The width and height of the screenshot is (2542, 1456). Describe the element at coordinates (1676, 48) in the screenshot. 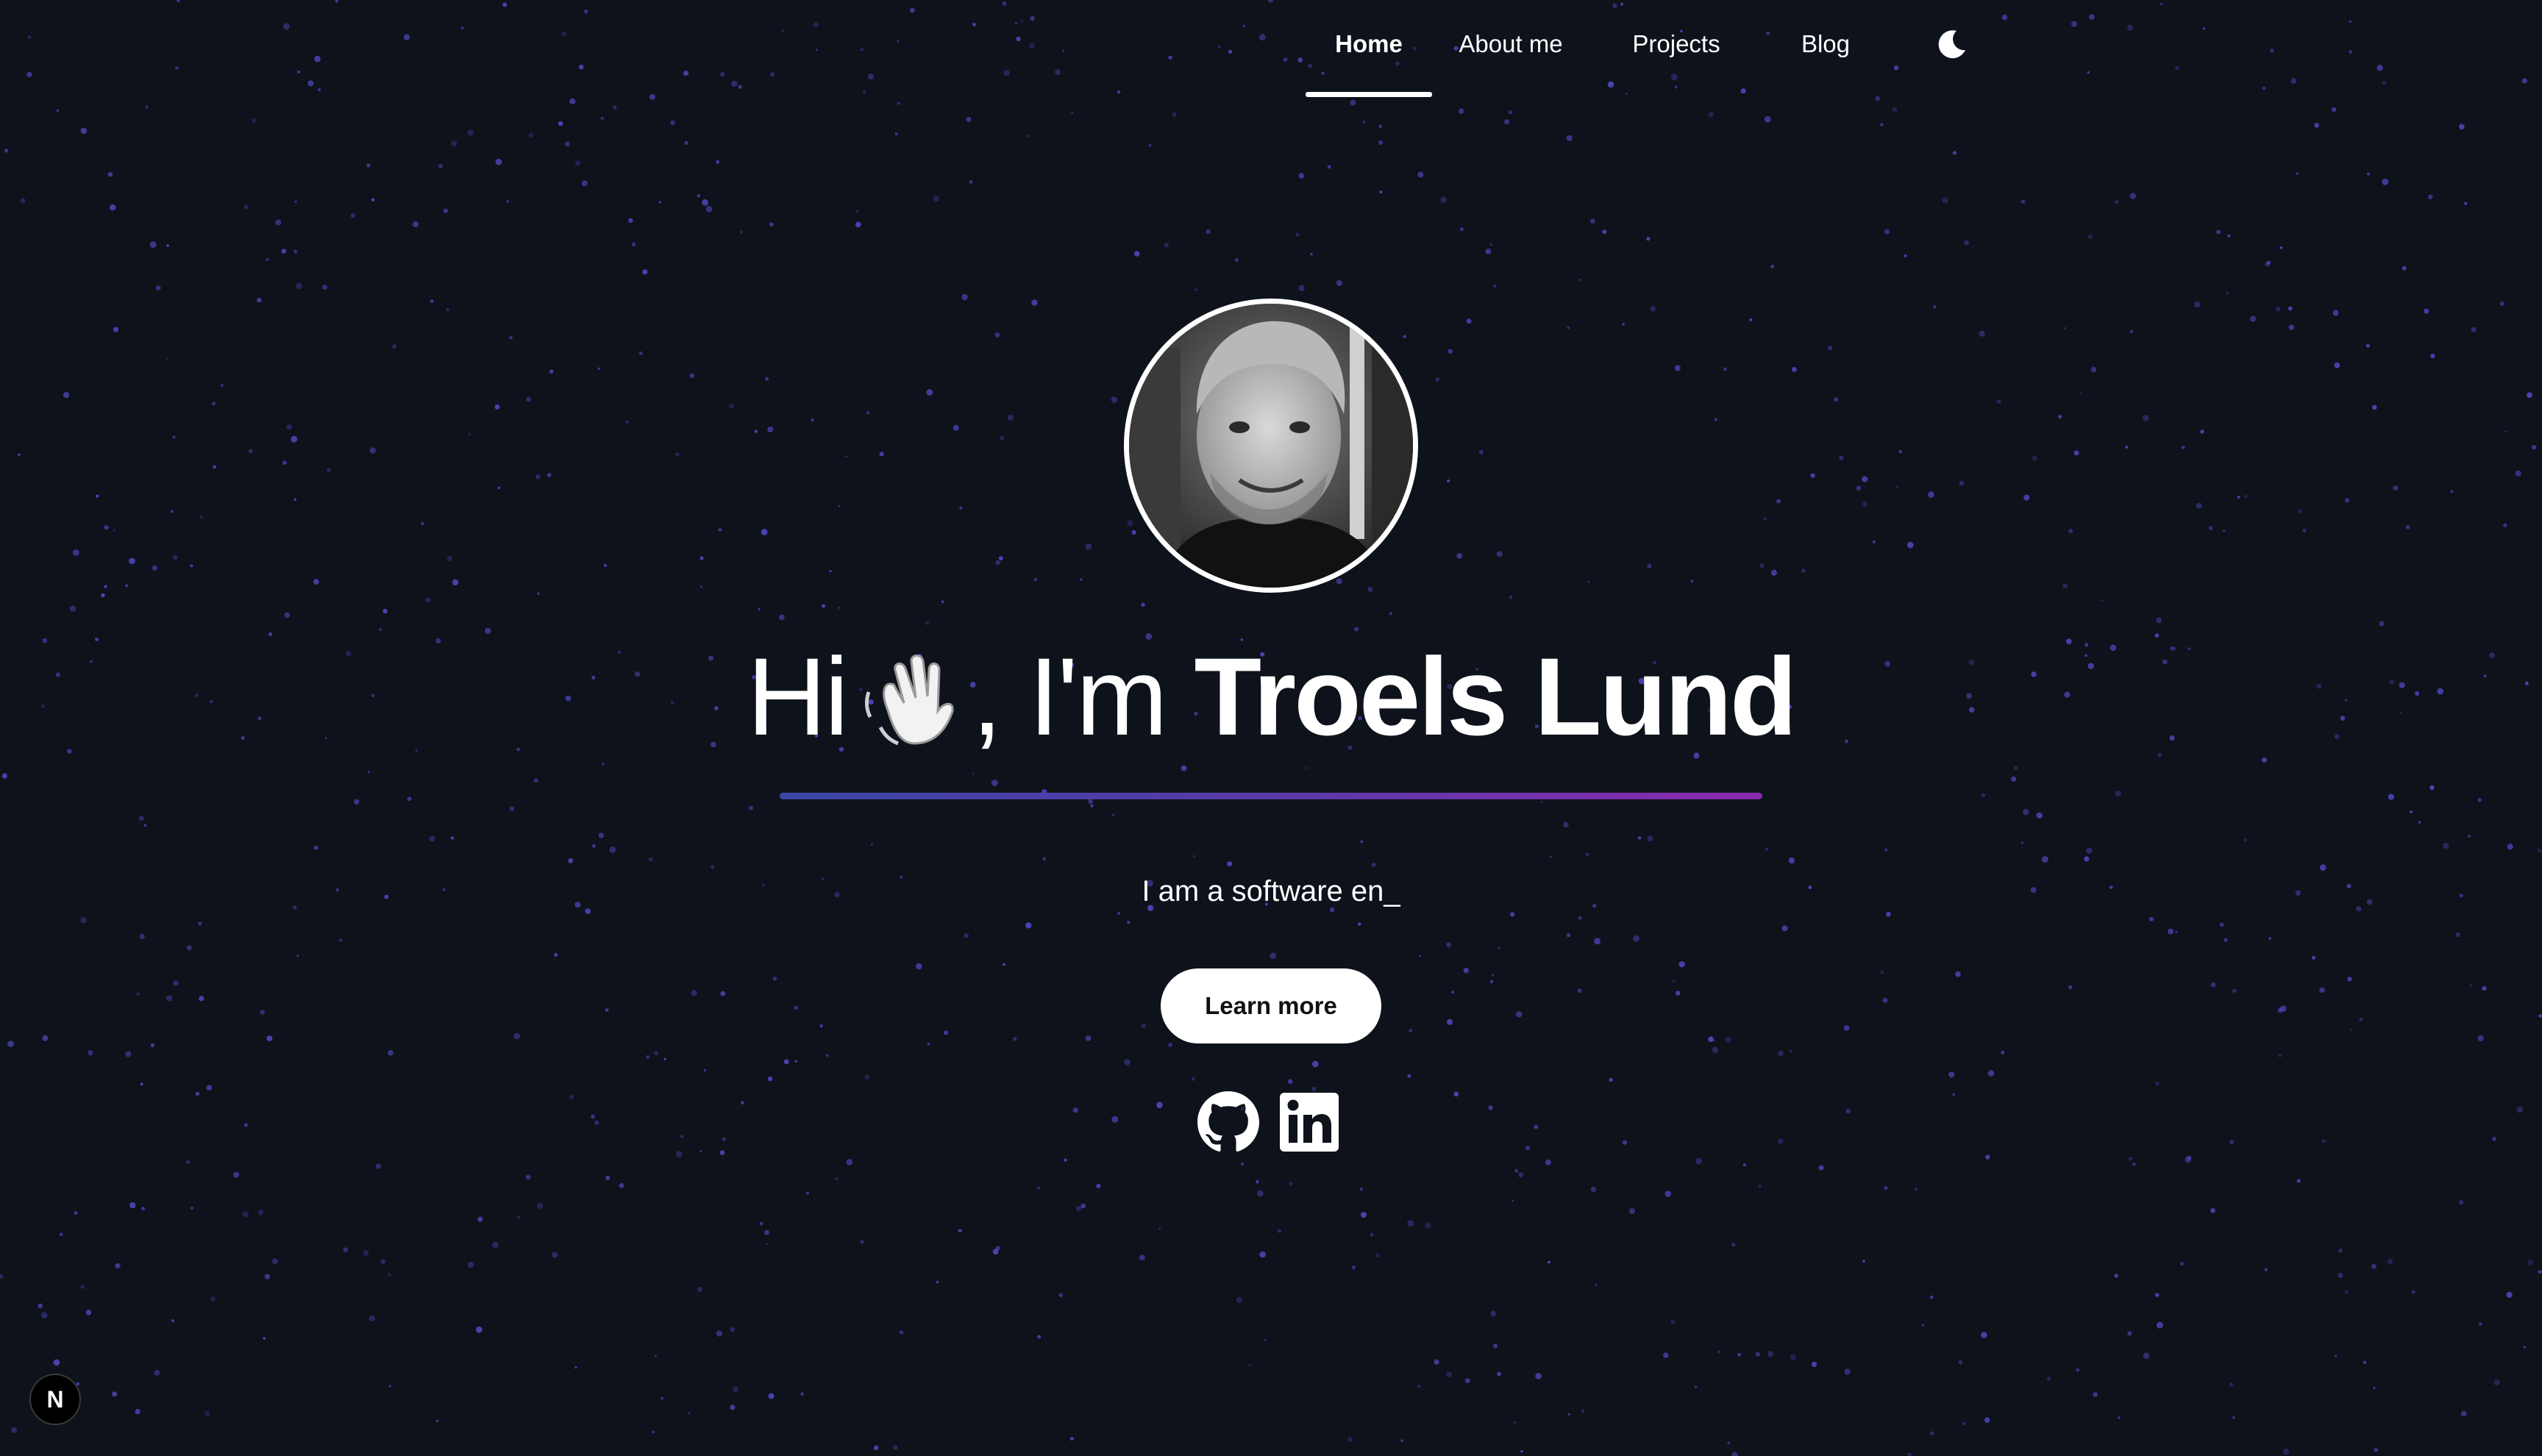

I see `nav-item-projects: Projects` at that location.